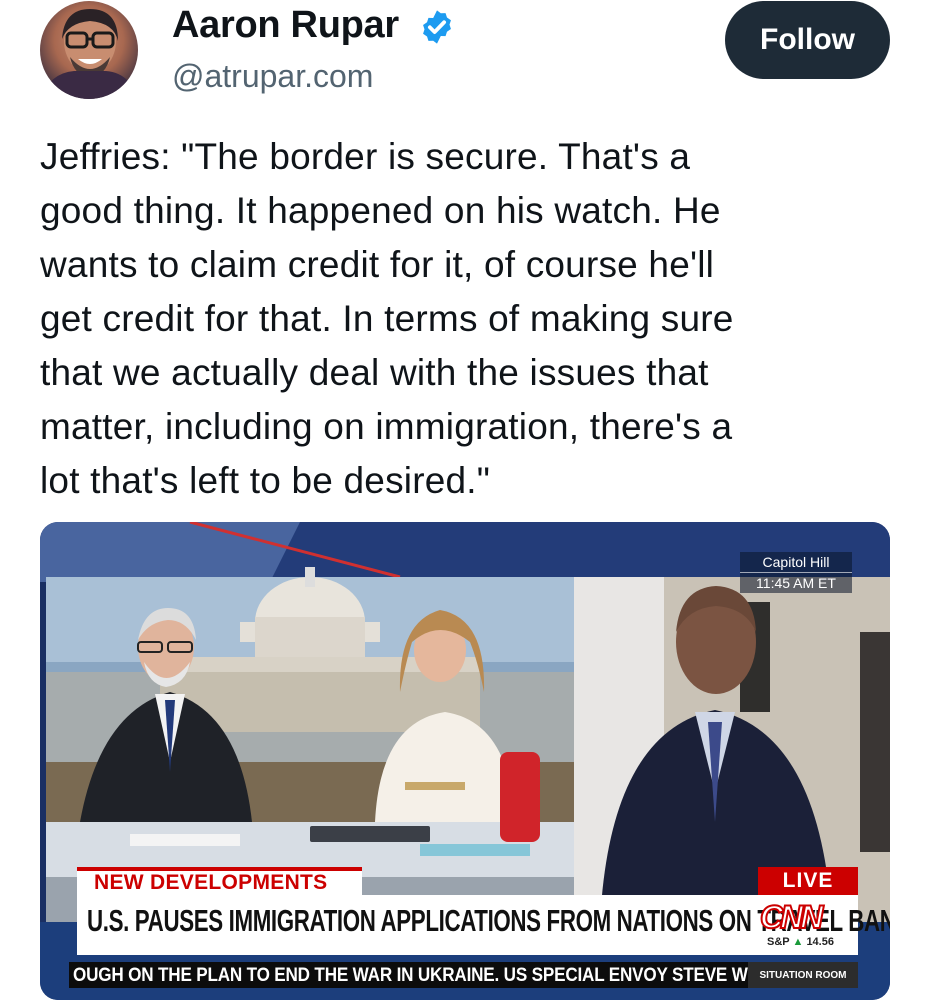 The width and height of the screenshot is (928, 1000). Describe the element at coordinates (437, 27) in the screenshot. I see `verified-badge-icon` at that location.